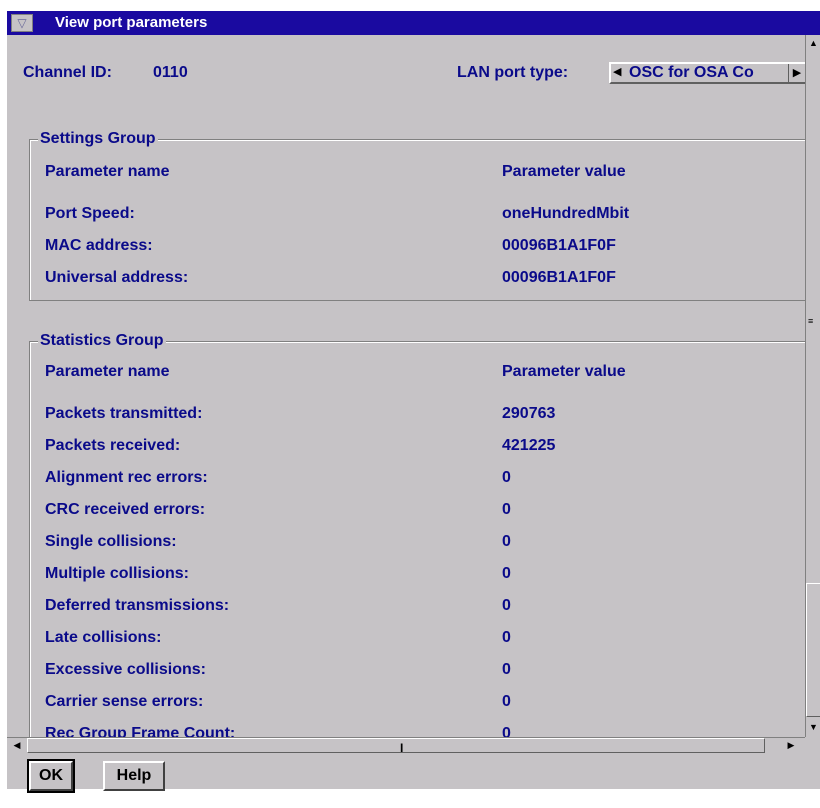 This screenshot has width=820, height=808. Describe the element at coordinates (111, 541) in the screenshot. I see `stat-row-name: Single collisions:` at that location.